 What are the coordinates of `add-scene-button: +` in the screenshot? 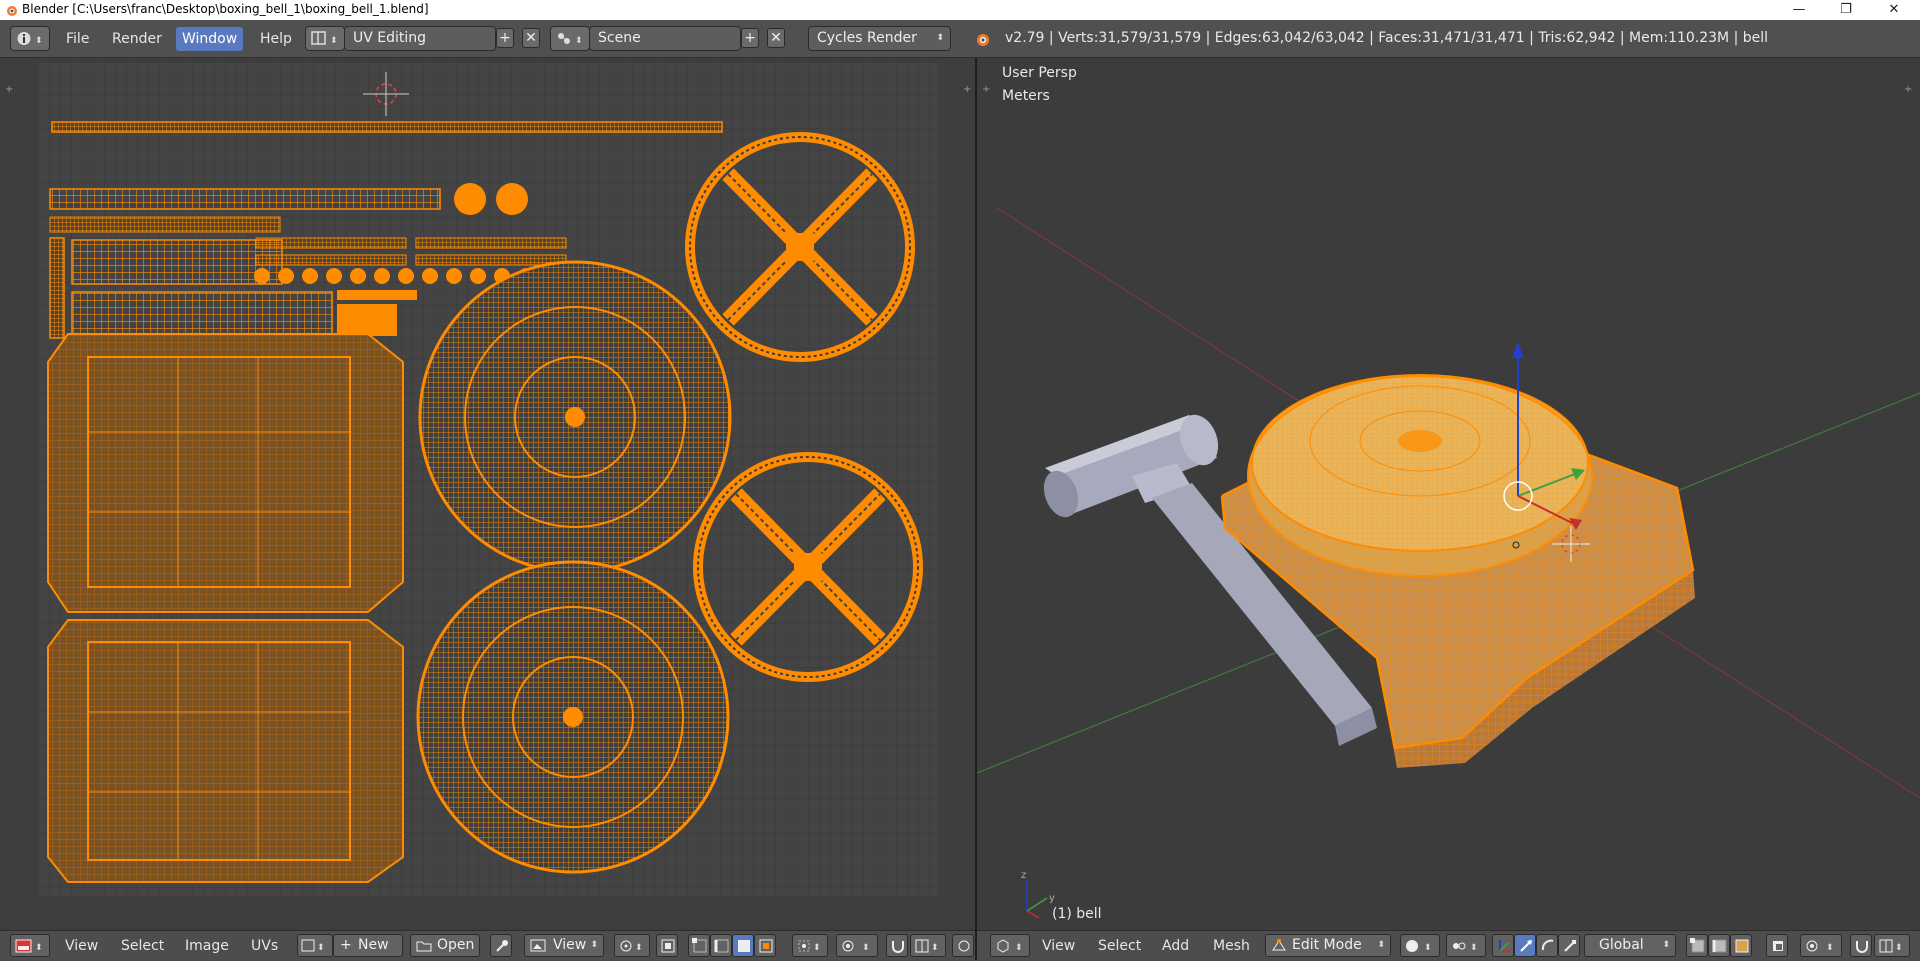 It's located at (750, 38).